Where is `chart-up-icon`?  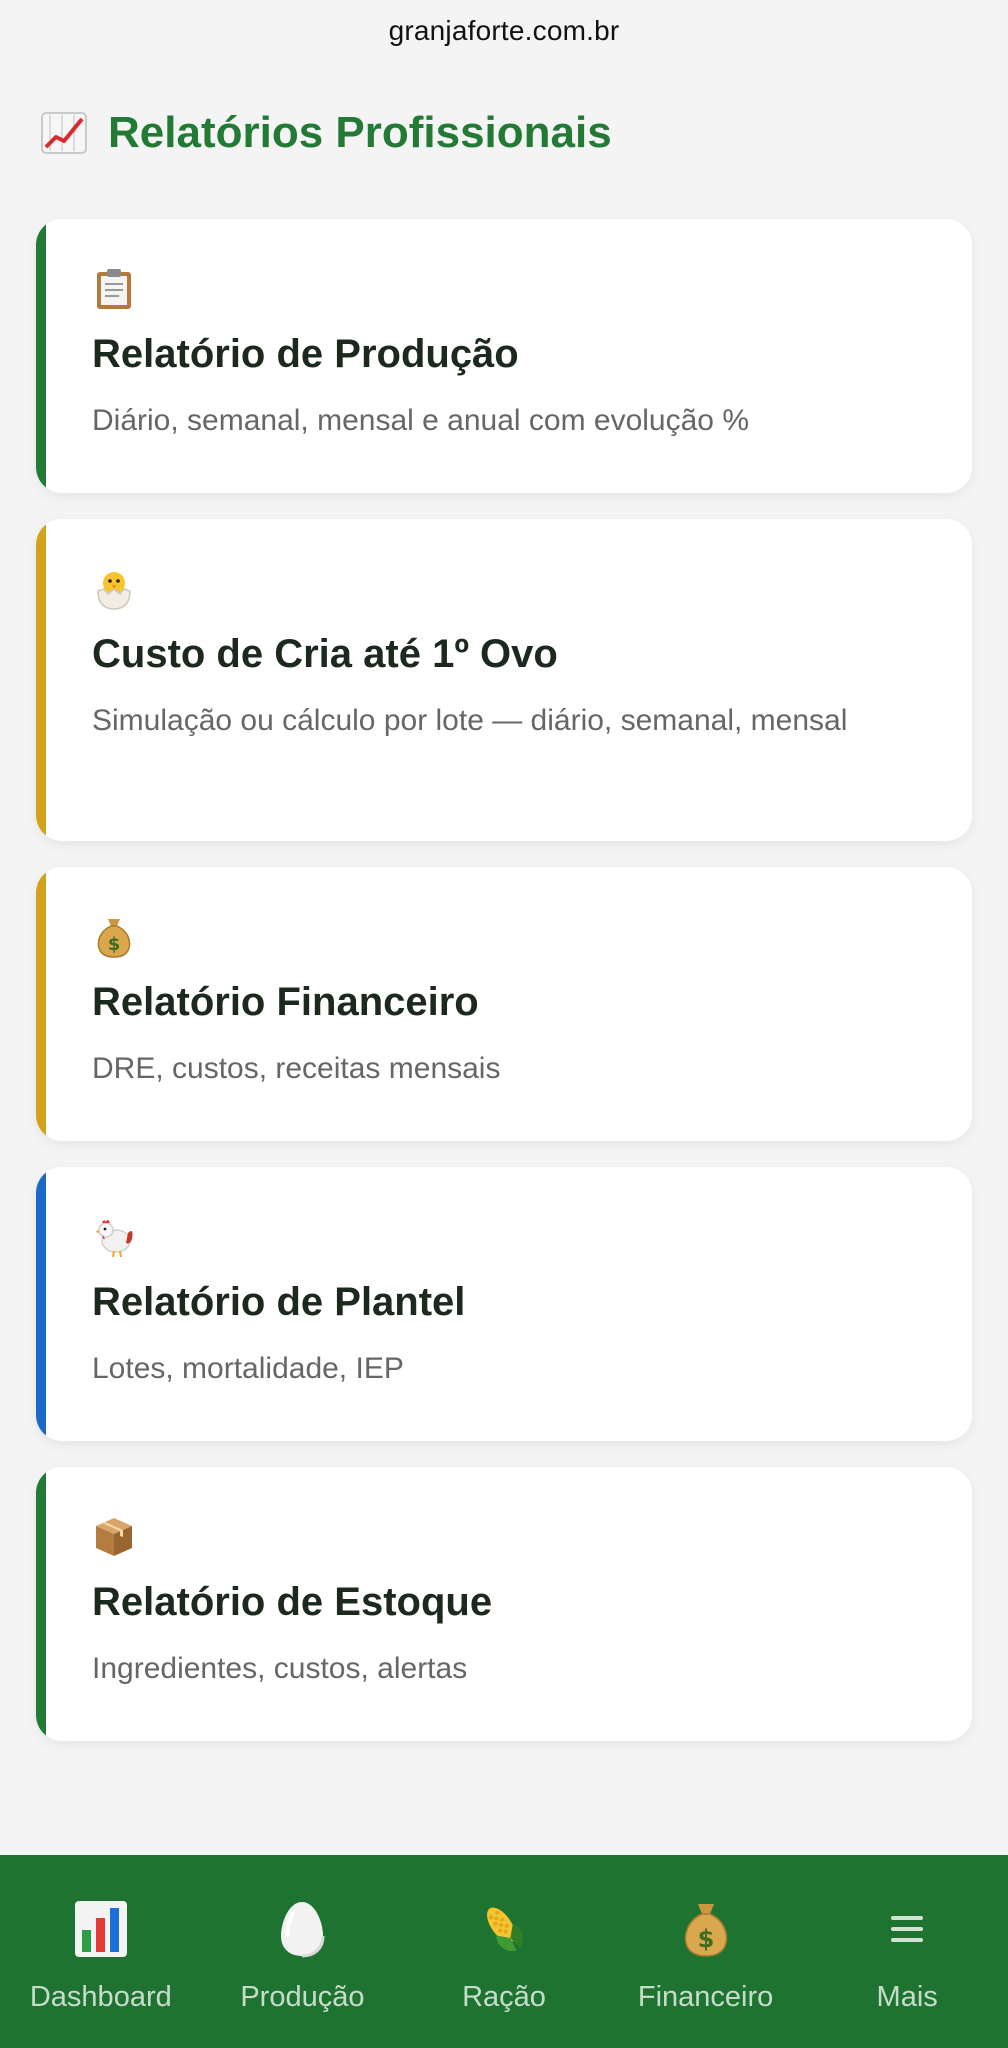 chart-up-icon is located at coordinates (64, 133).